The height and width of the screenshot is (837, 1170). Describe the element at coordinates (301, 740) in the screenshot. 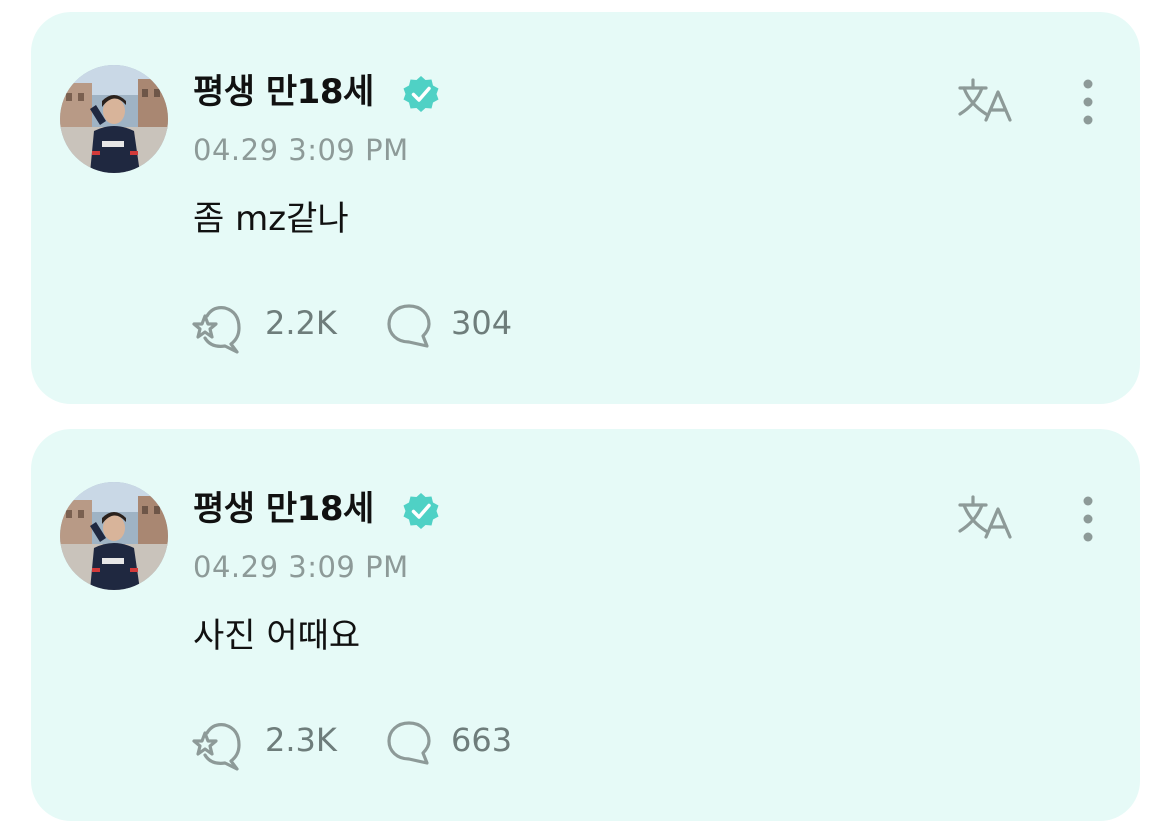

I see `reaction-count: 2.3K` at that location.